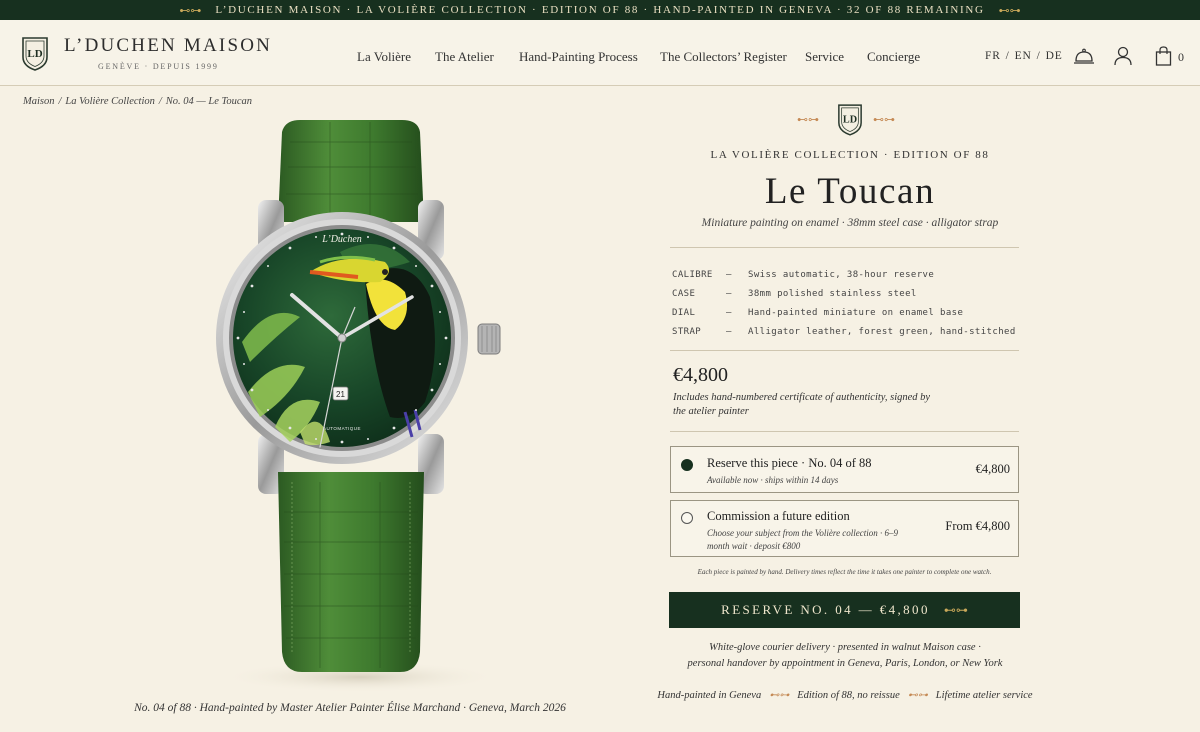 This screenshot has width=1200, height=732. I want to click on reserve-button: RESERVE NO. 04 — €4,800 ⊷⊶, so click(844, 610).